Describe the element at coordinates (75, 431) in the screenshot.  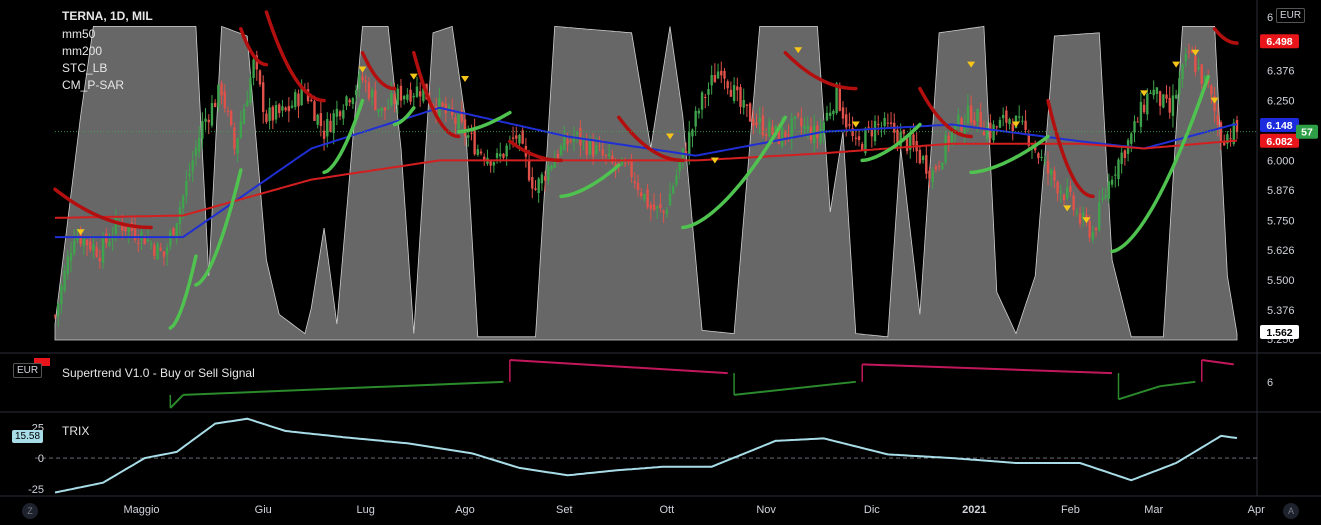
I see `trix-title: TRIX` at that location.